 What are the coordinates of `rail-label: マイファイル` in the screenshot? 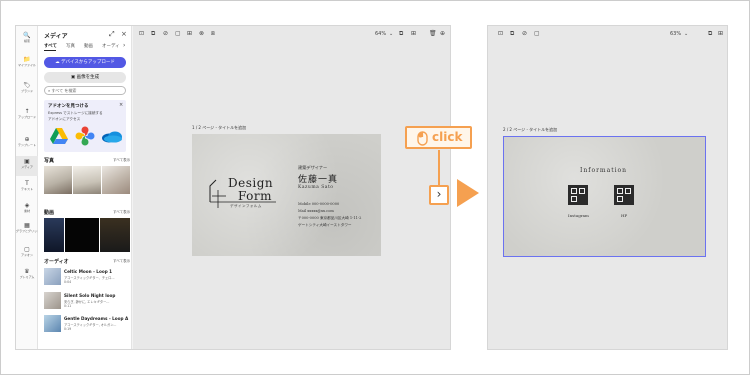 It's located at (26, 65).